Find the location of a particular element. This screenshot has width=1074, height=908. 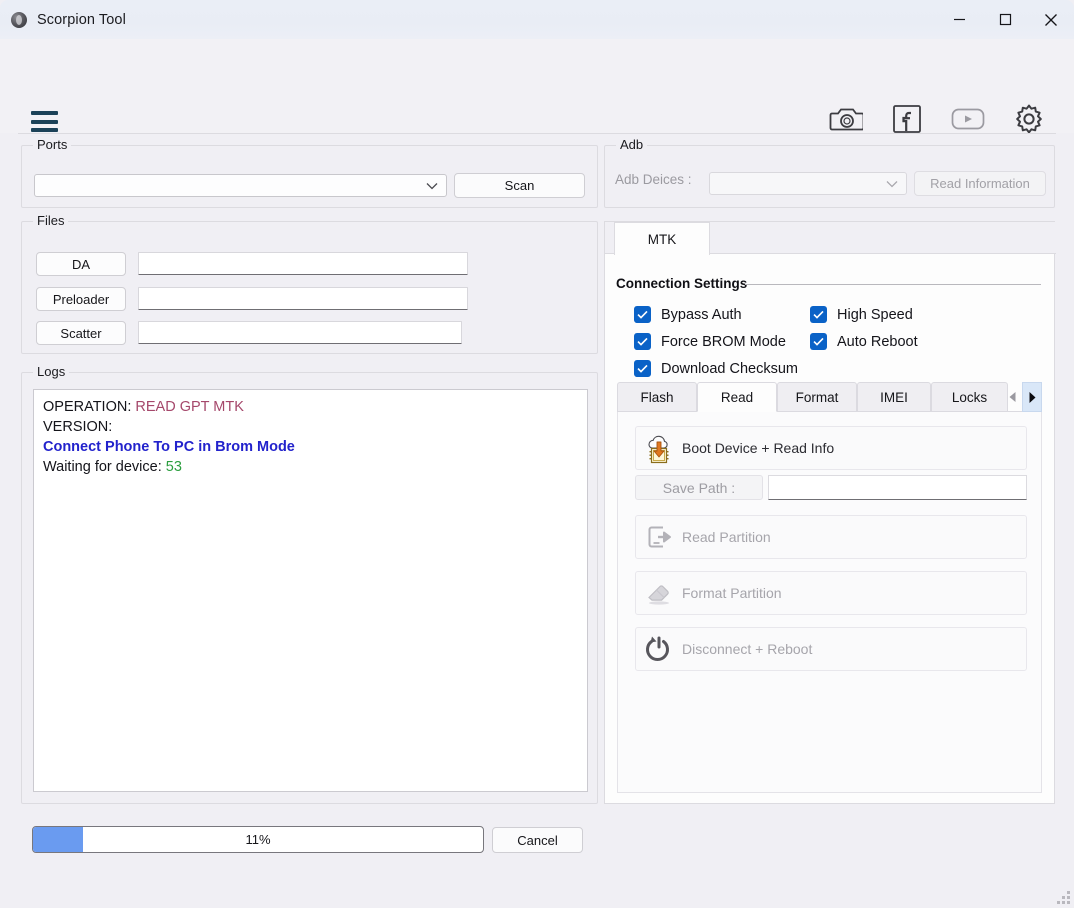

button-label: Format Partition is located at coordinates (732, 593).